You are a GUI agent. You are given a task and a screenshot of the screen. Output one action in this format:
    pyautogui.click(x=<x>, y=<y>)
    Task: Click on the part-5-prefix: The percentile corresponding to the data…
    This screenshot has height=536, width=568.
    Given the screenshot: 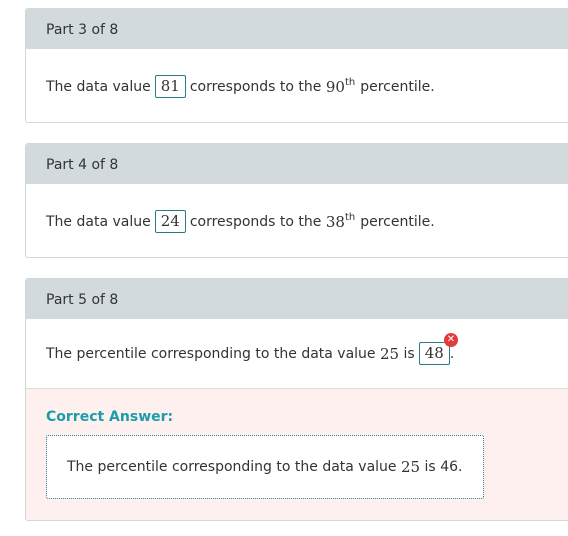 What is the action you would take?
    pyautogui.click(x=211, y=353)
    